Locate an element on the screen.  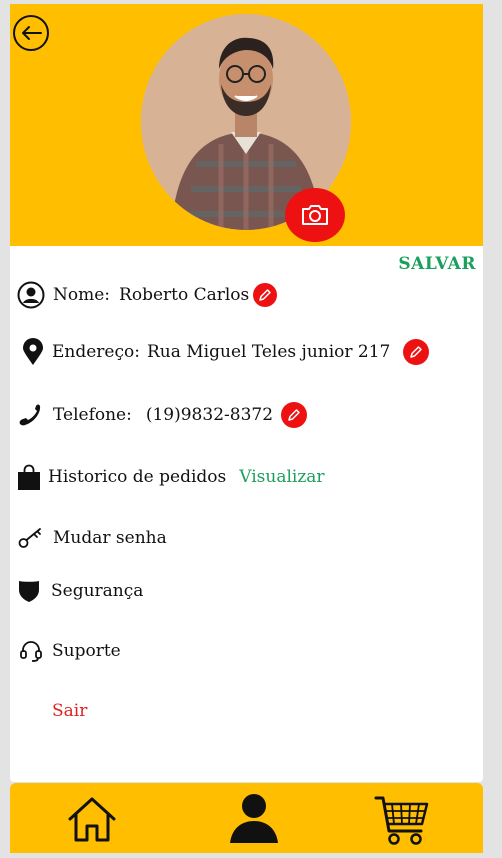
location-pin-icon is located at coordinates (33, 352).